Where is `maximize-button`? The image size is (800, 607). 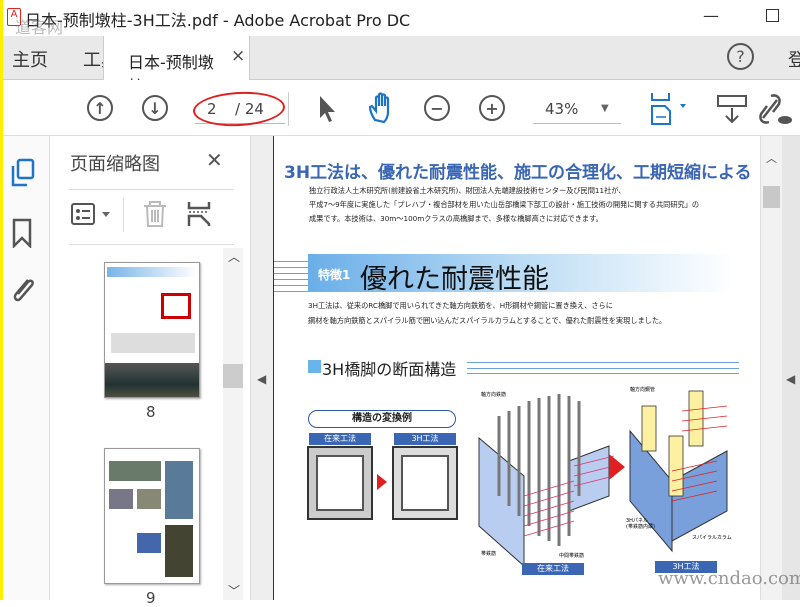
maximize-button is located at coordinates (772, 15).